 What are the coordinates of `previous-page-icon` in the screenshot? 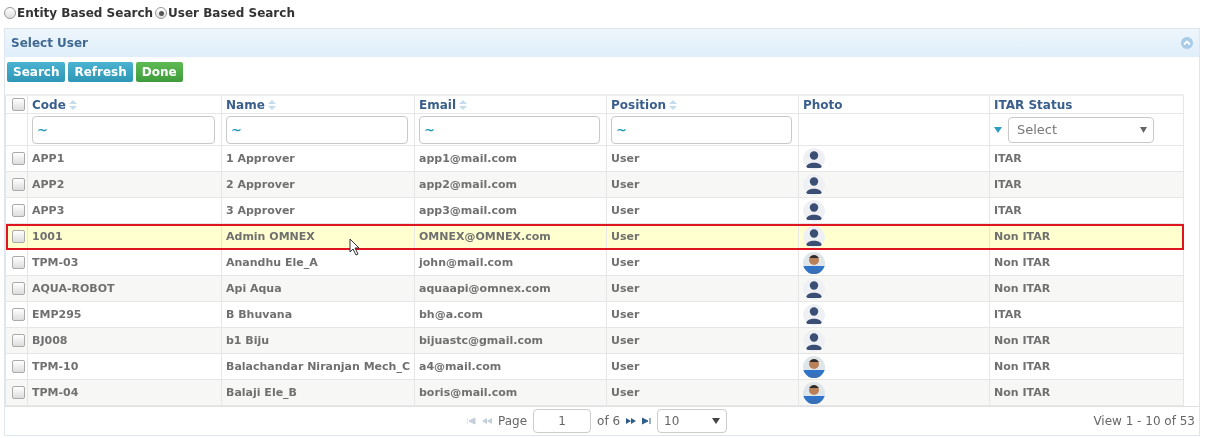 It's located at (487, 421).